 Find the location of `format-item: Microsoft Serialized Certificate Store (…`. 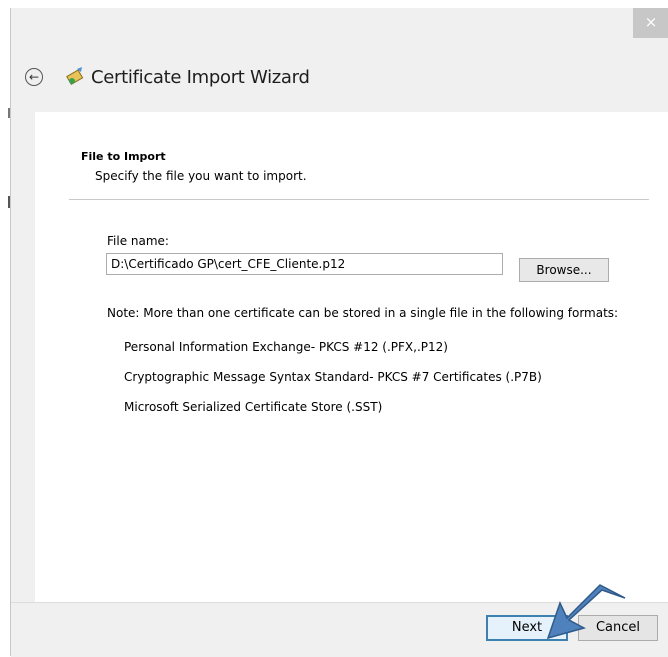

format-item: Microsoft Serialized Certificate Store (… is located at coordinates (253, 407).